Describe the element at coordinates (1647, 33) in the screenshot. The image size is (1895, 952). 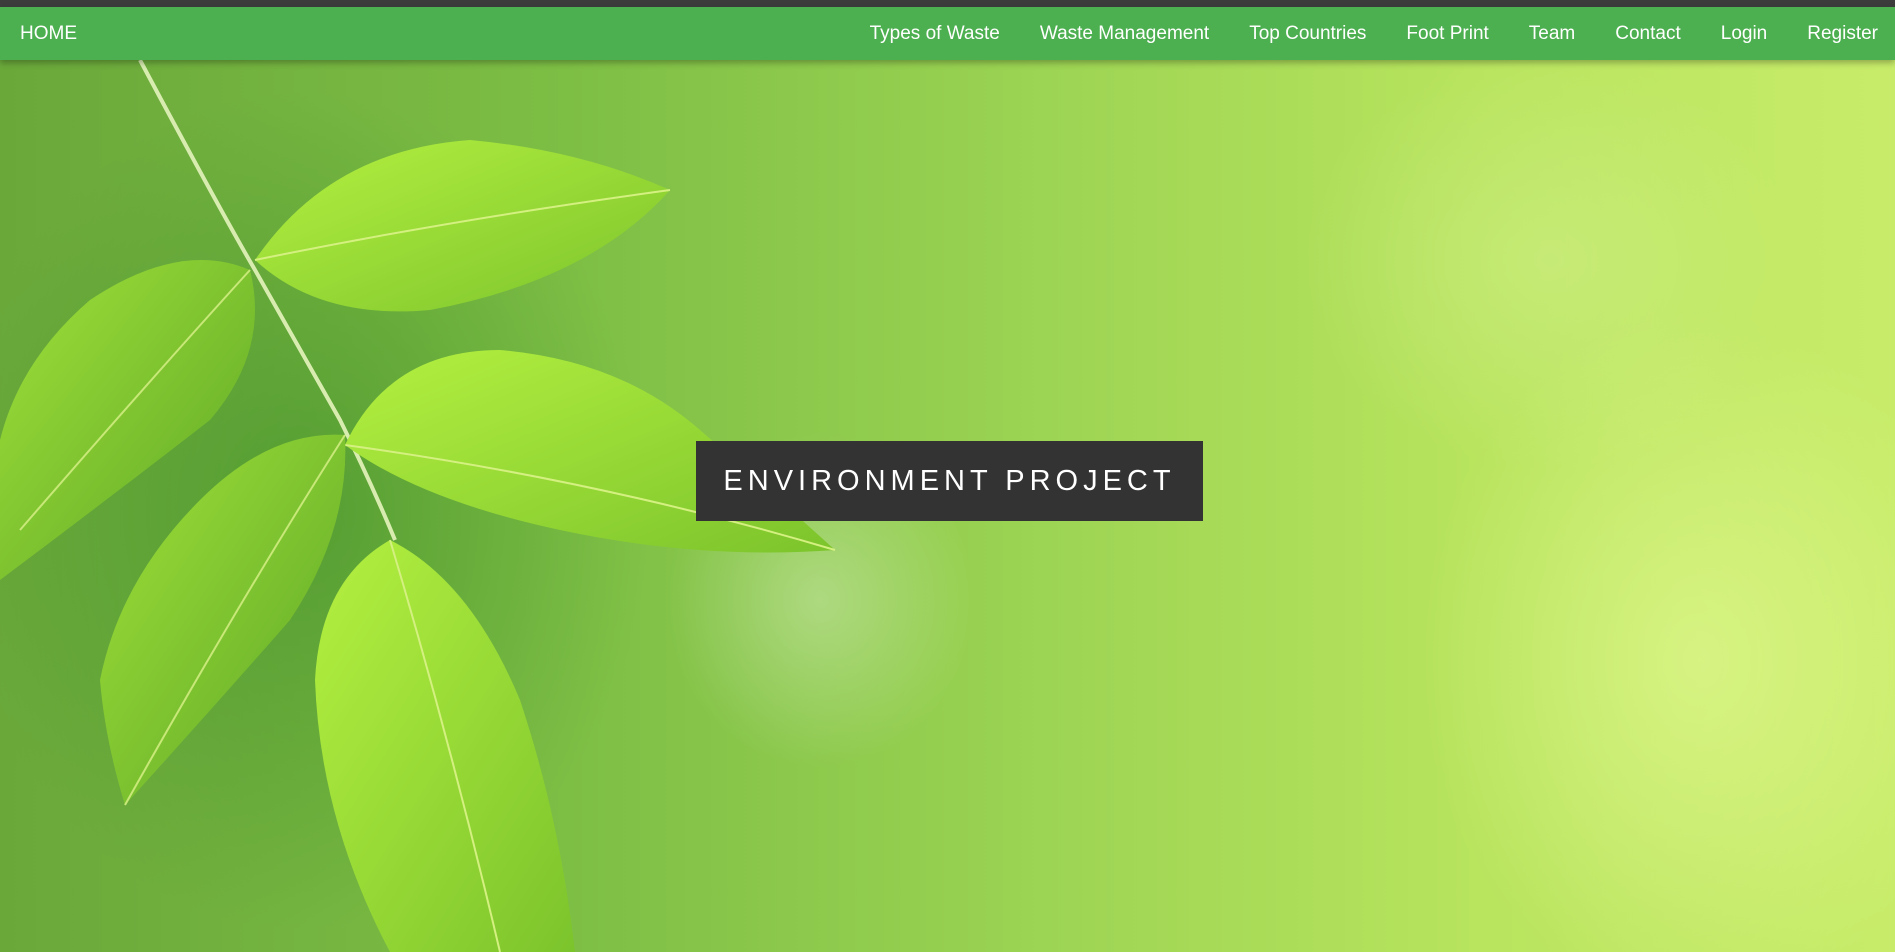
I see `nav-link-contact: Contact` at that location.